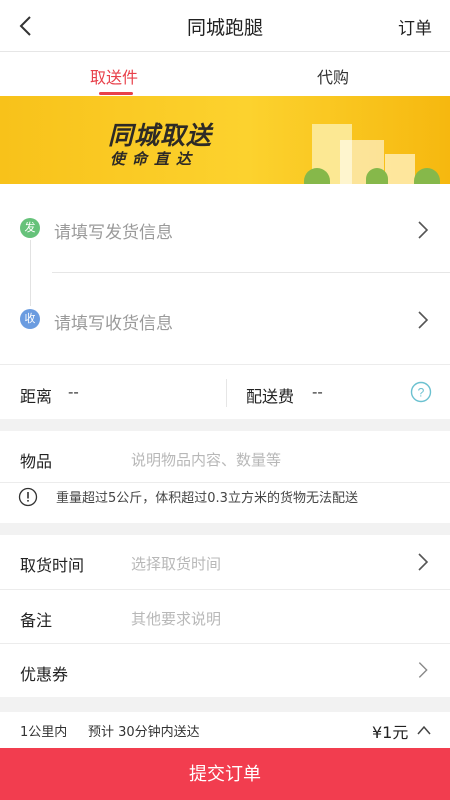 This screenshot has width=450, height=800. What do you see at coordinates (52, 565) in the screenshot?
I see `pickup-time-label: 取货时间` at bounding box center [52, 565].